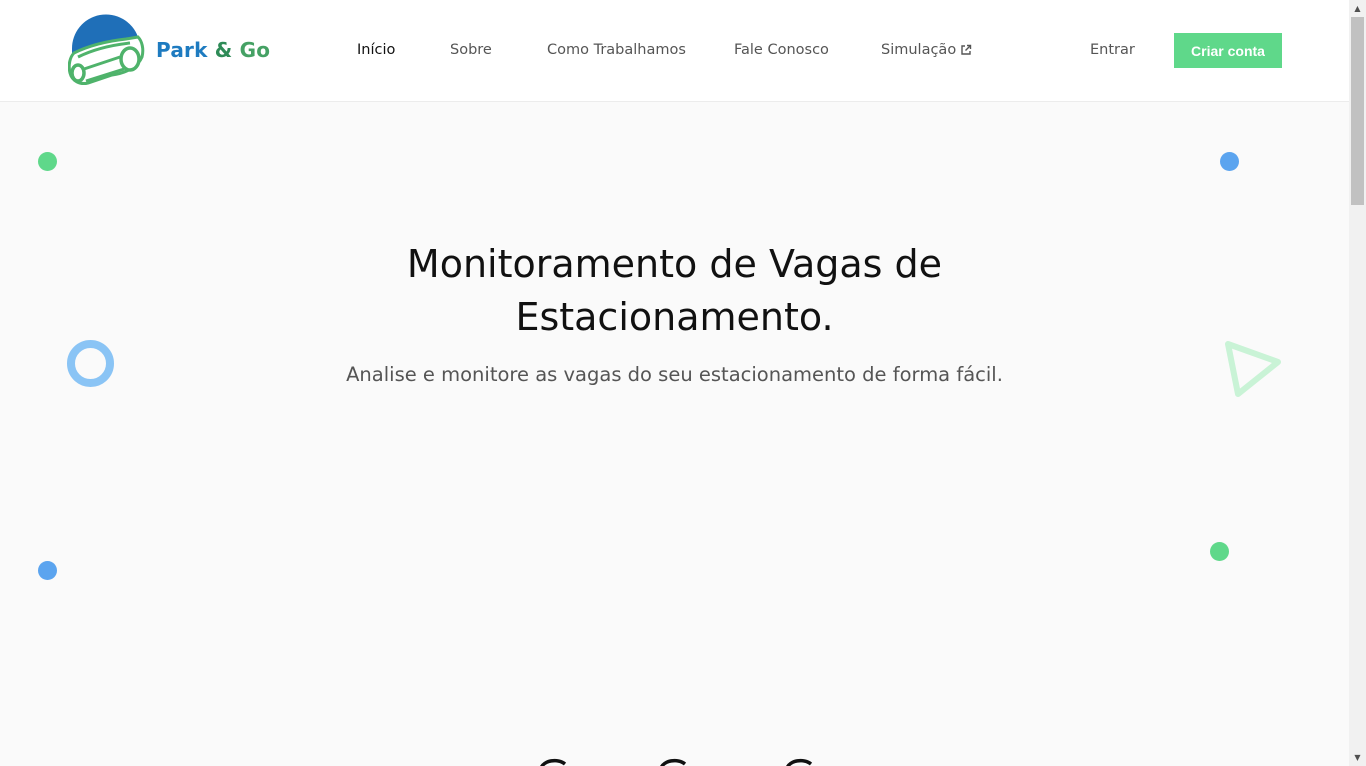  I want to click on brand-logo-link: Park & Go, so click(169, 50).